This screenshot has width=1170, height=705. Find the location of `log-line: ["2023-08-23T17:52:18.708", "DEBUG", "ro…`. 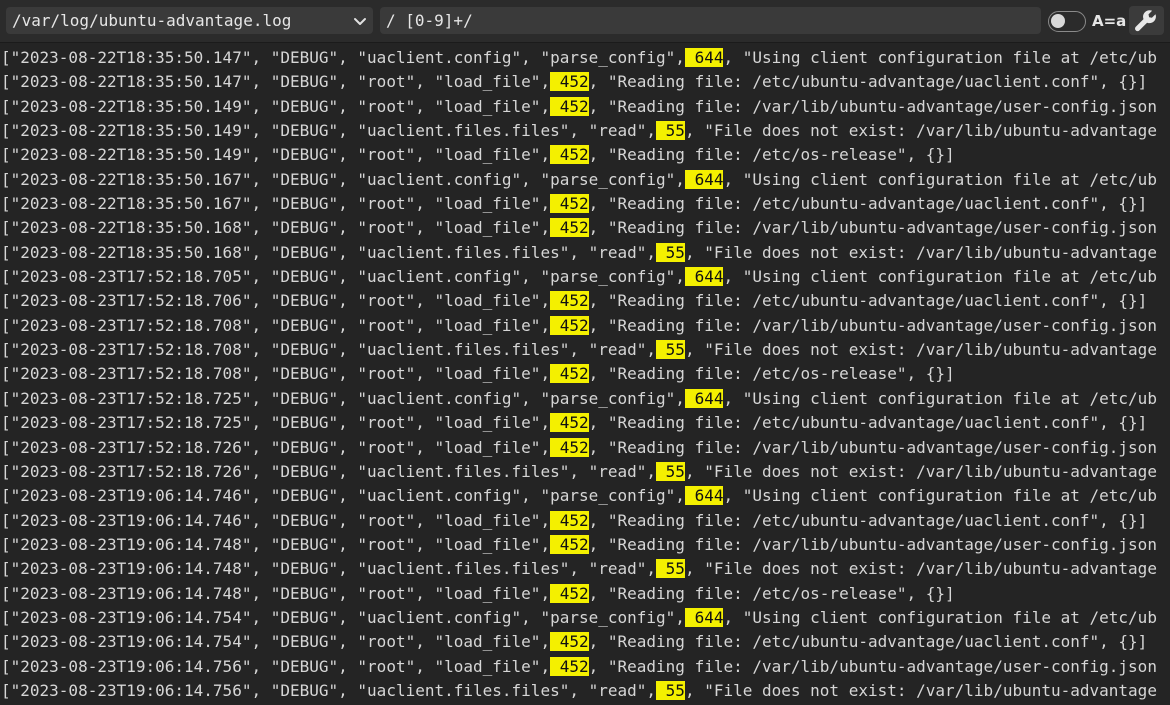

log-line: ["2023-08-23T17:52:18.708", "DEBUG", "ro… is located at coordinates (585, 326).